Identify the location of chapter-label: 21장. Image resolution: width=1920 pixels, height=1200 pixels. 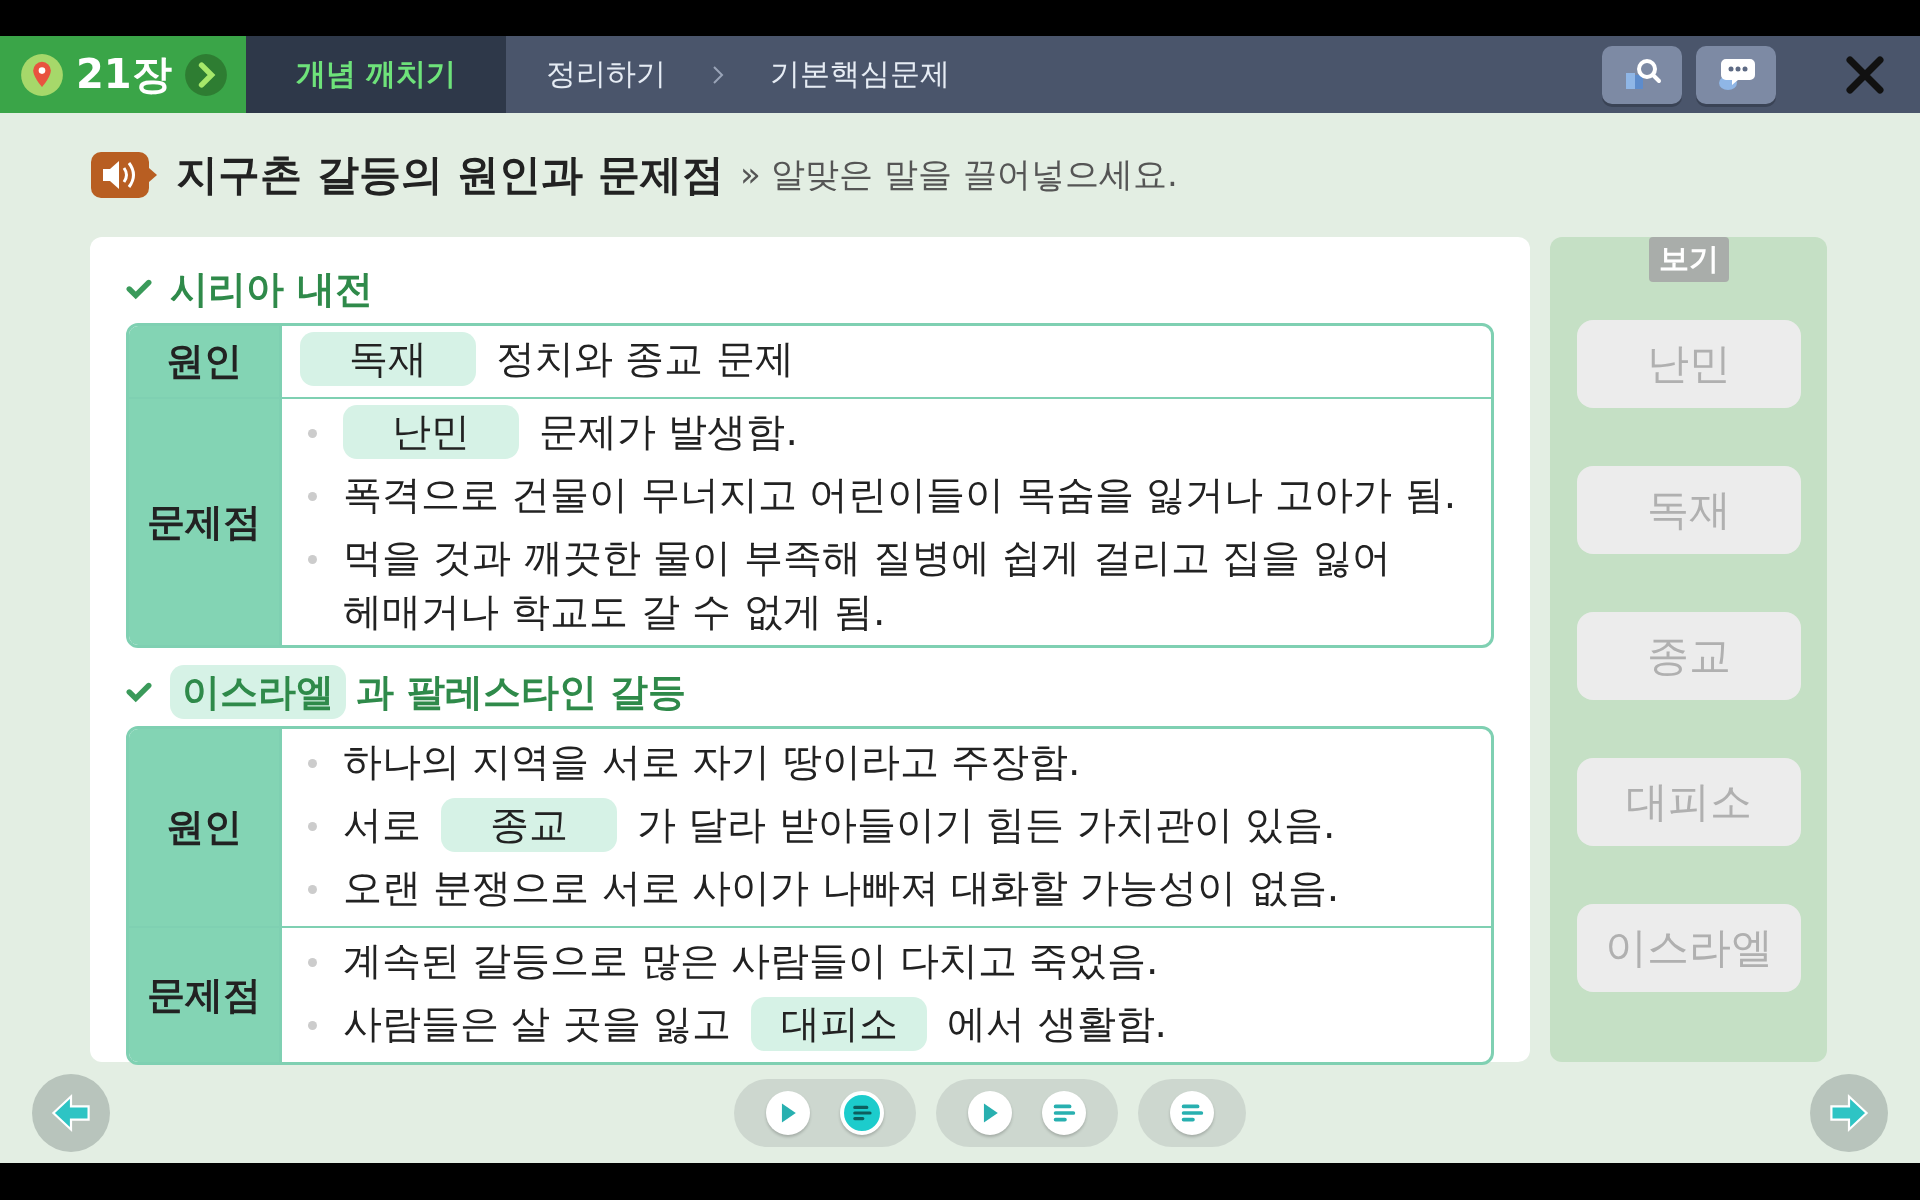
(124, 74).